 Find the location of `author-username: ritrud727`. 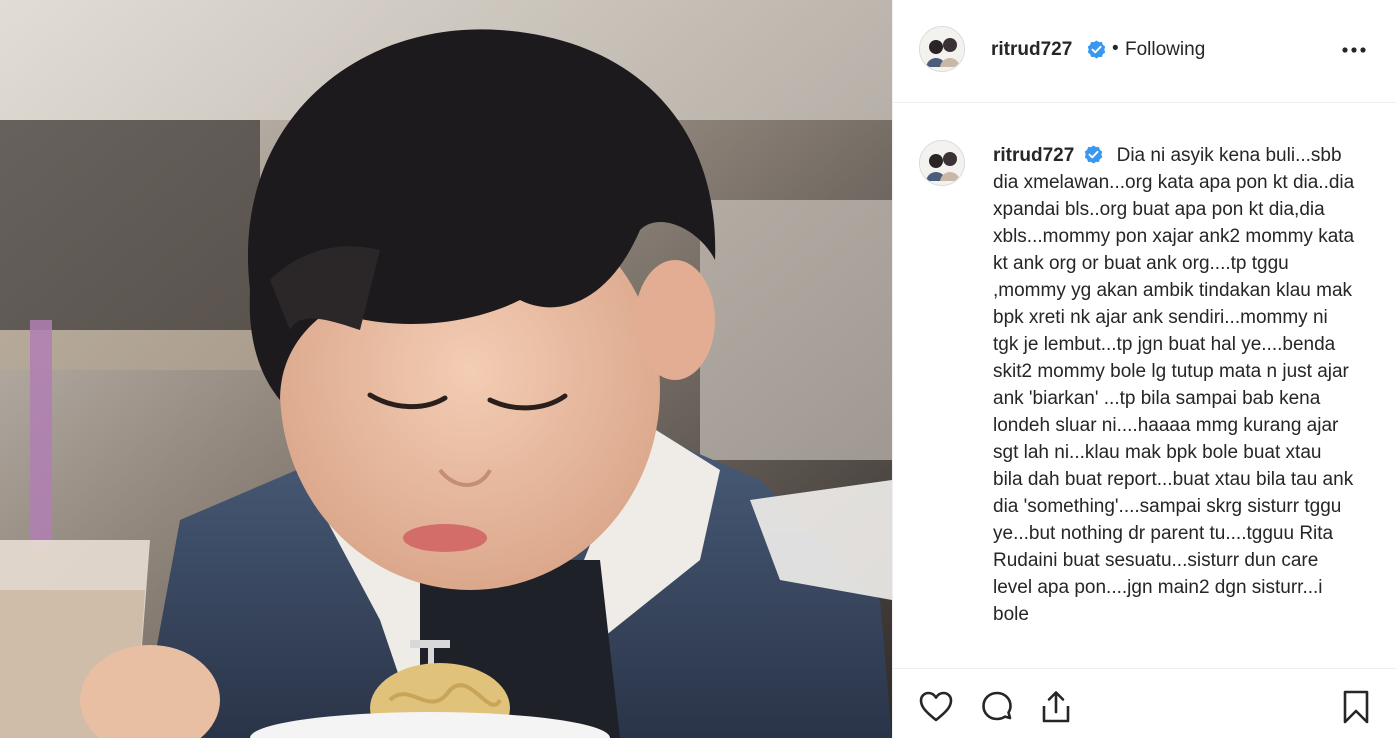

author-username: ritrud727 is located at coordinates (1031, 50).